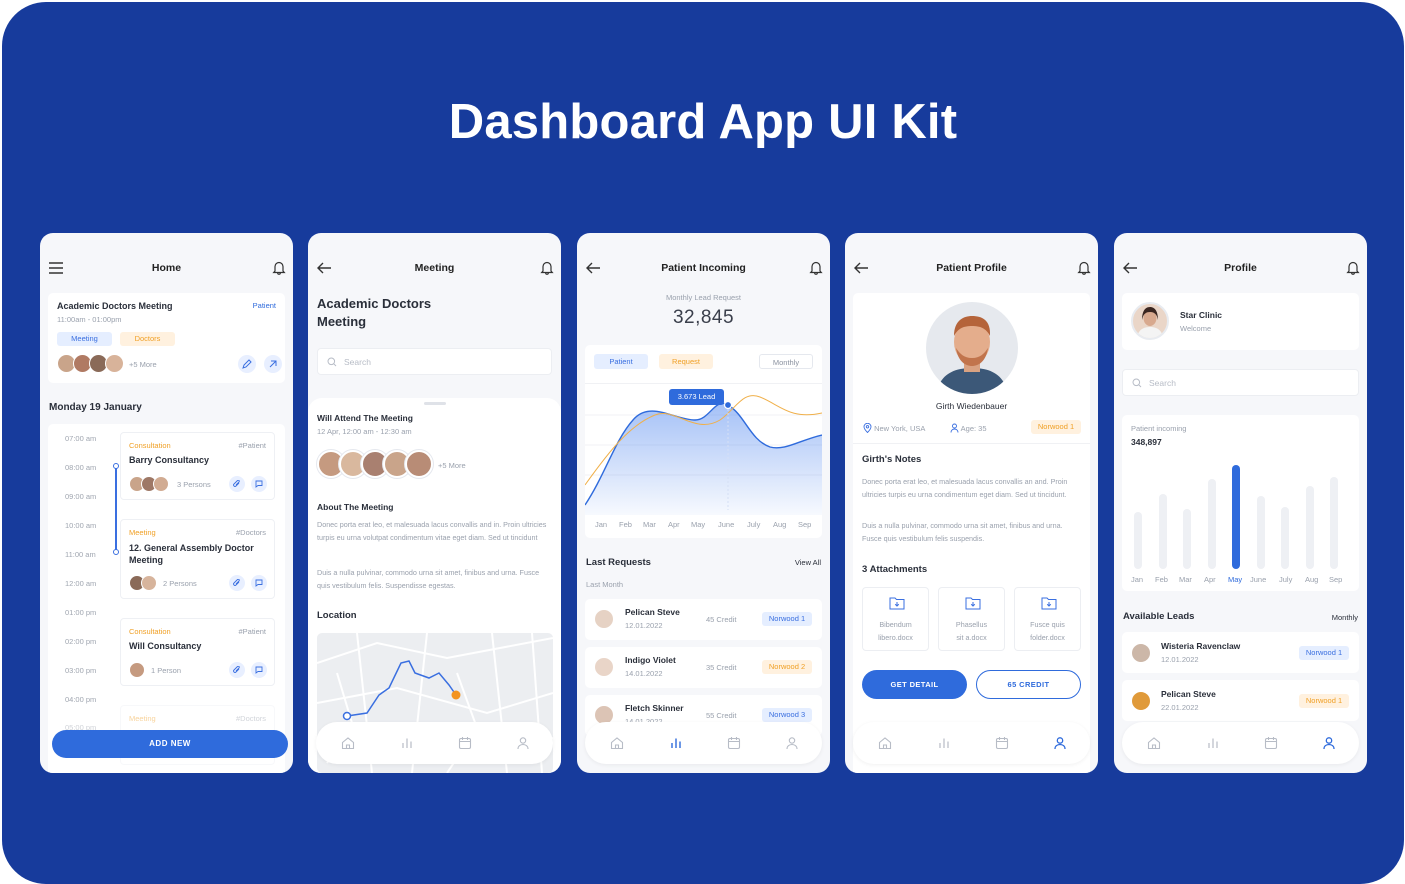 The image size is (1405, 884). What do you see at coordinates (1146, 442) in the screenshot?
I see `incoming-value: 348,897` at bounding box center [1146, 442].